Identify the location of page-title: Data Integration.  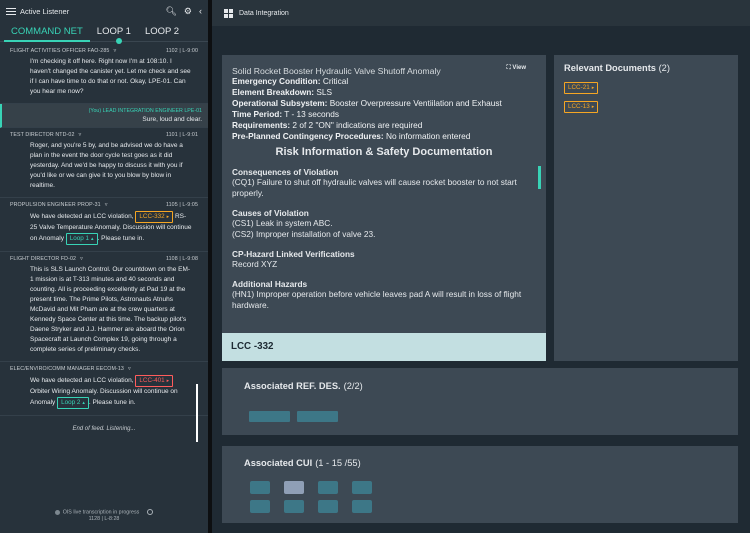
(264, 13).